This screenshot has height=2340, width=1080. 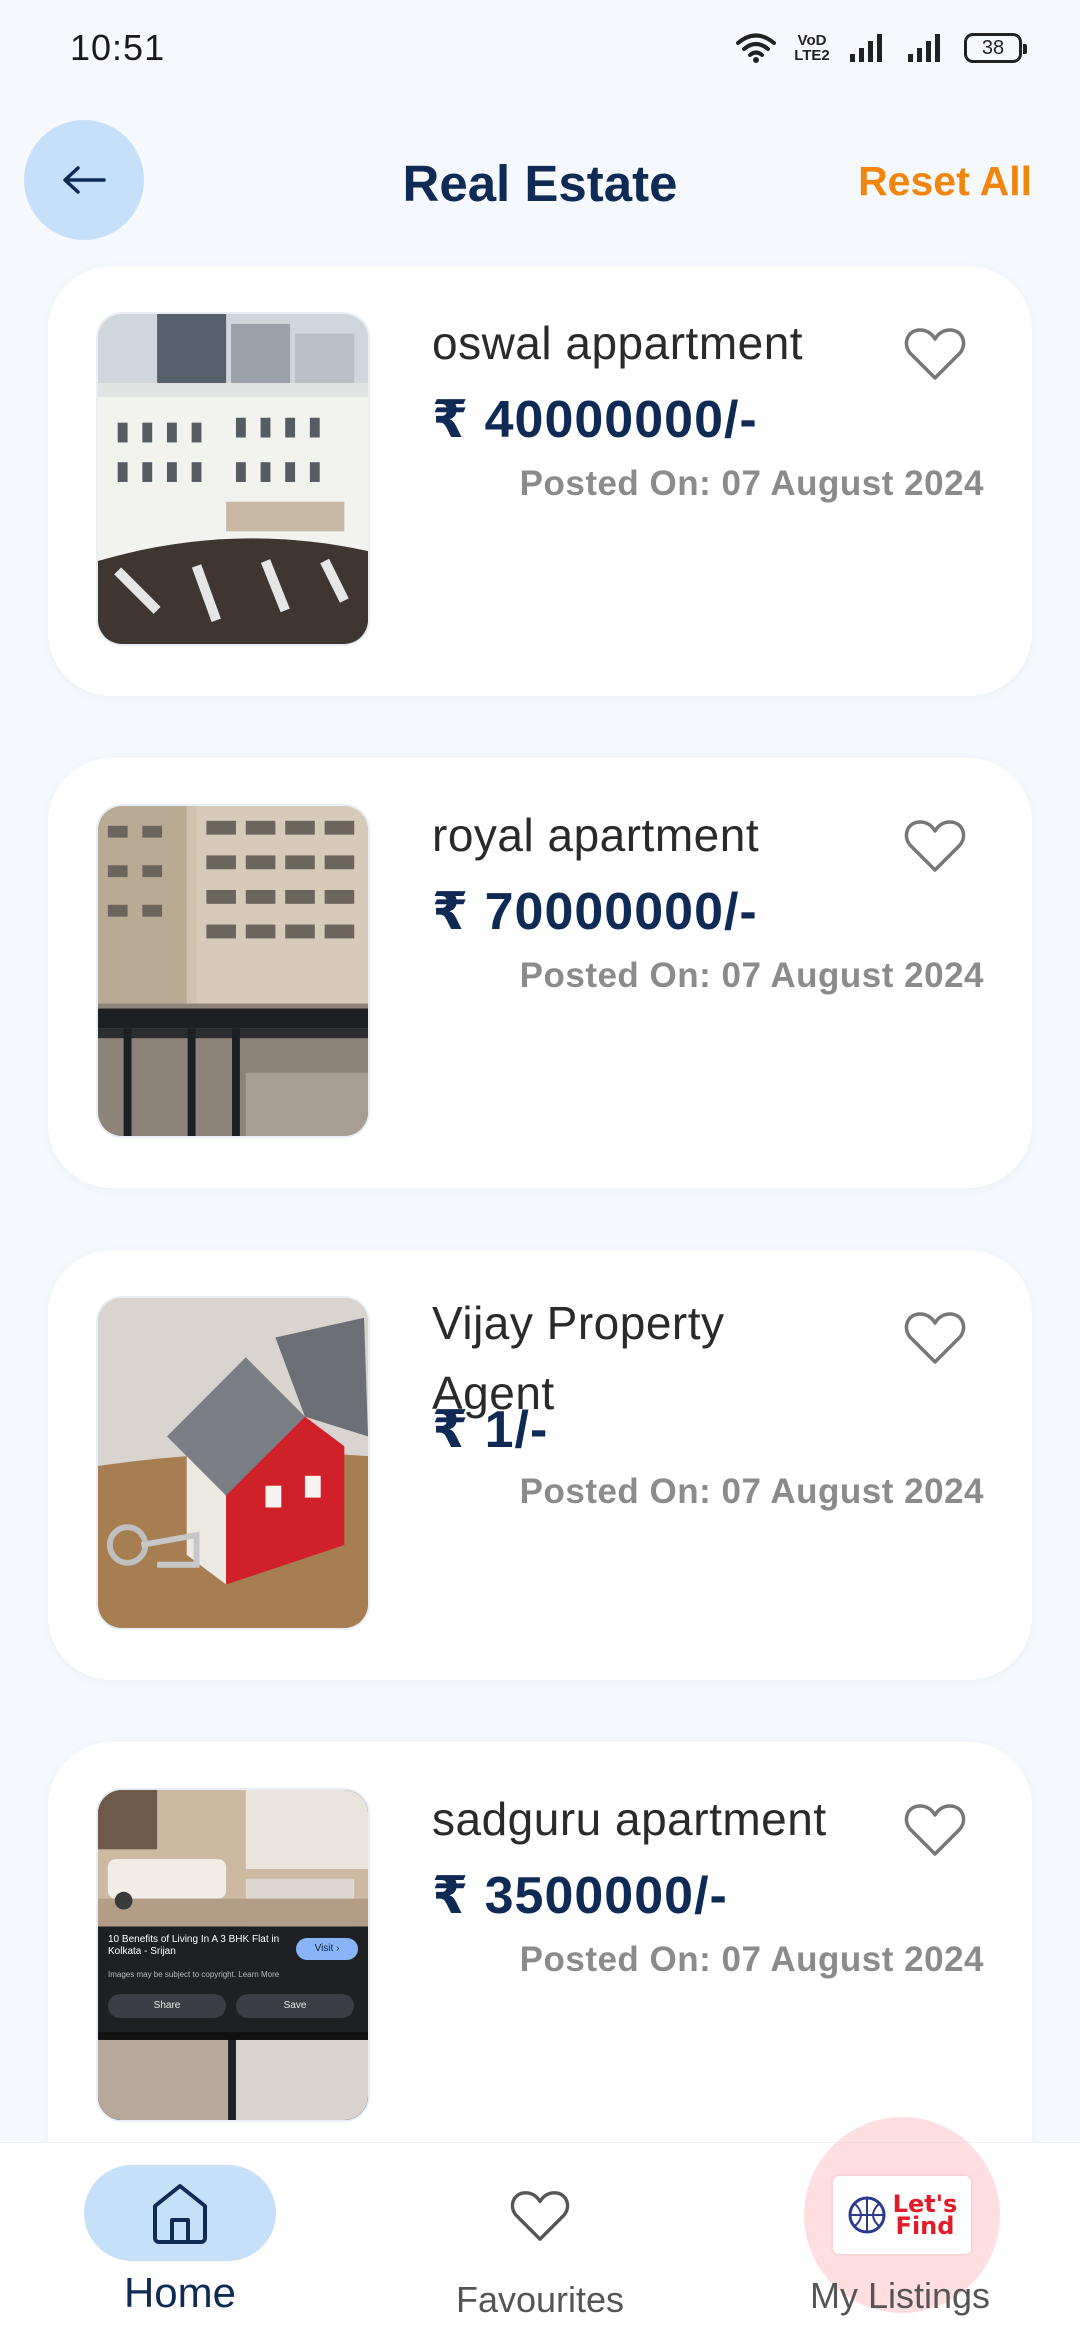 I want to click on bottom-navigation: Home Favourites Let's Find My Listings, so click(x=540, y=2228).